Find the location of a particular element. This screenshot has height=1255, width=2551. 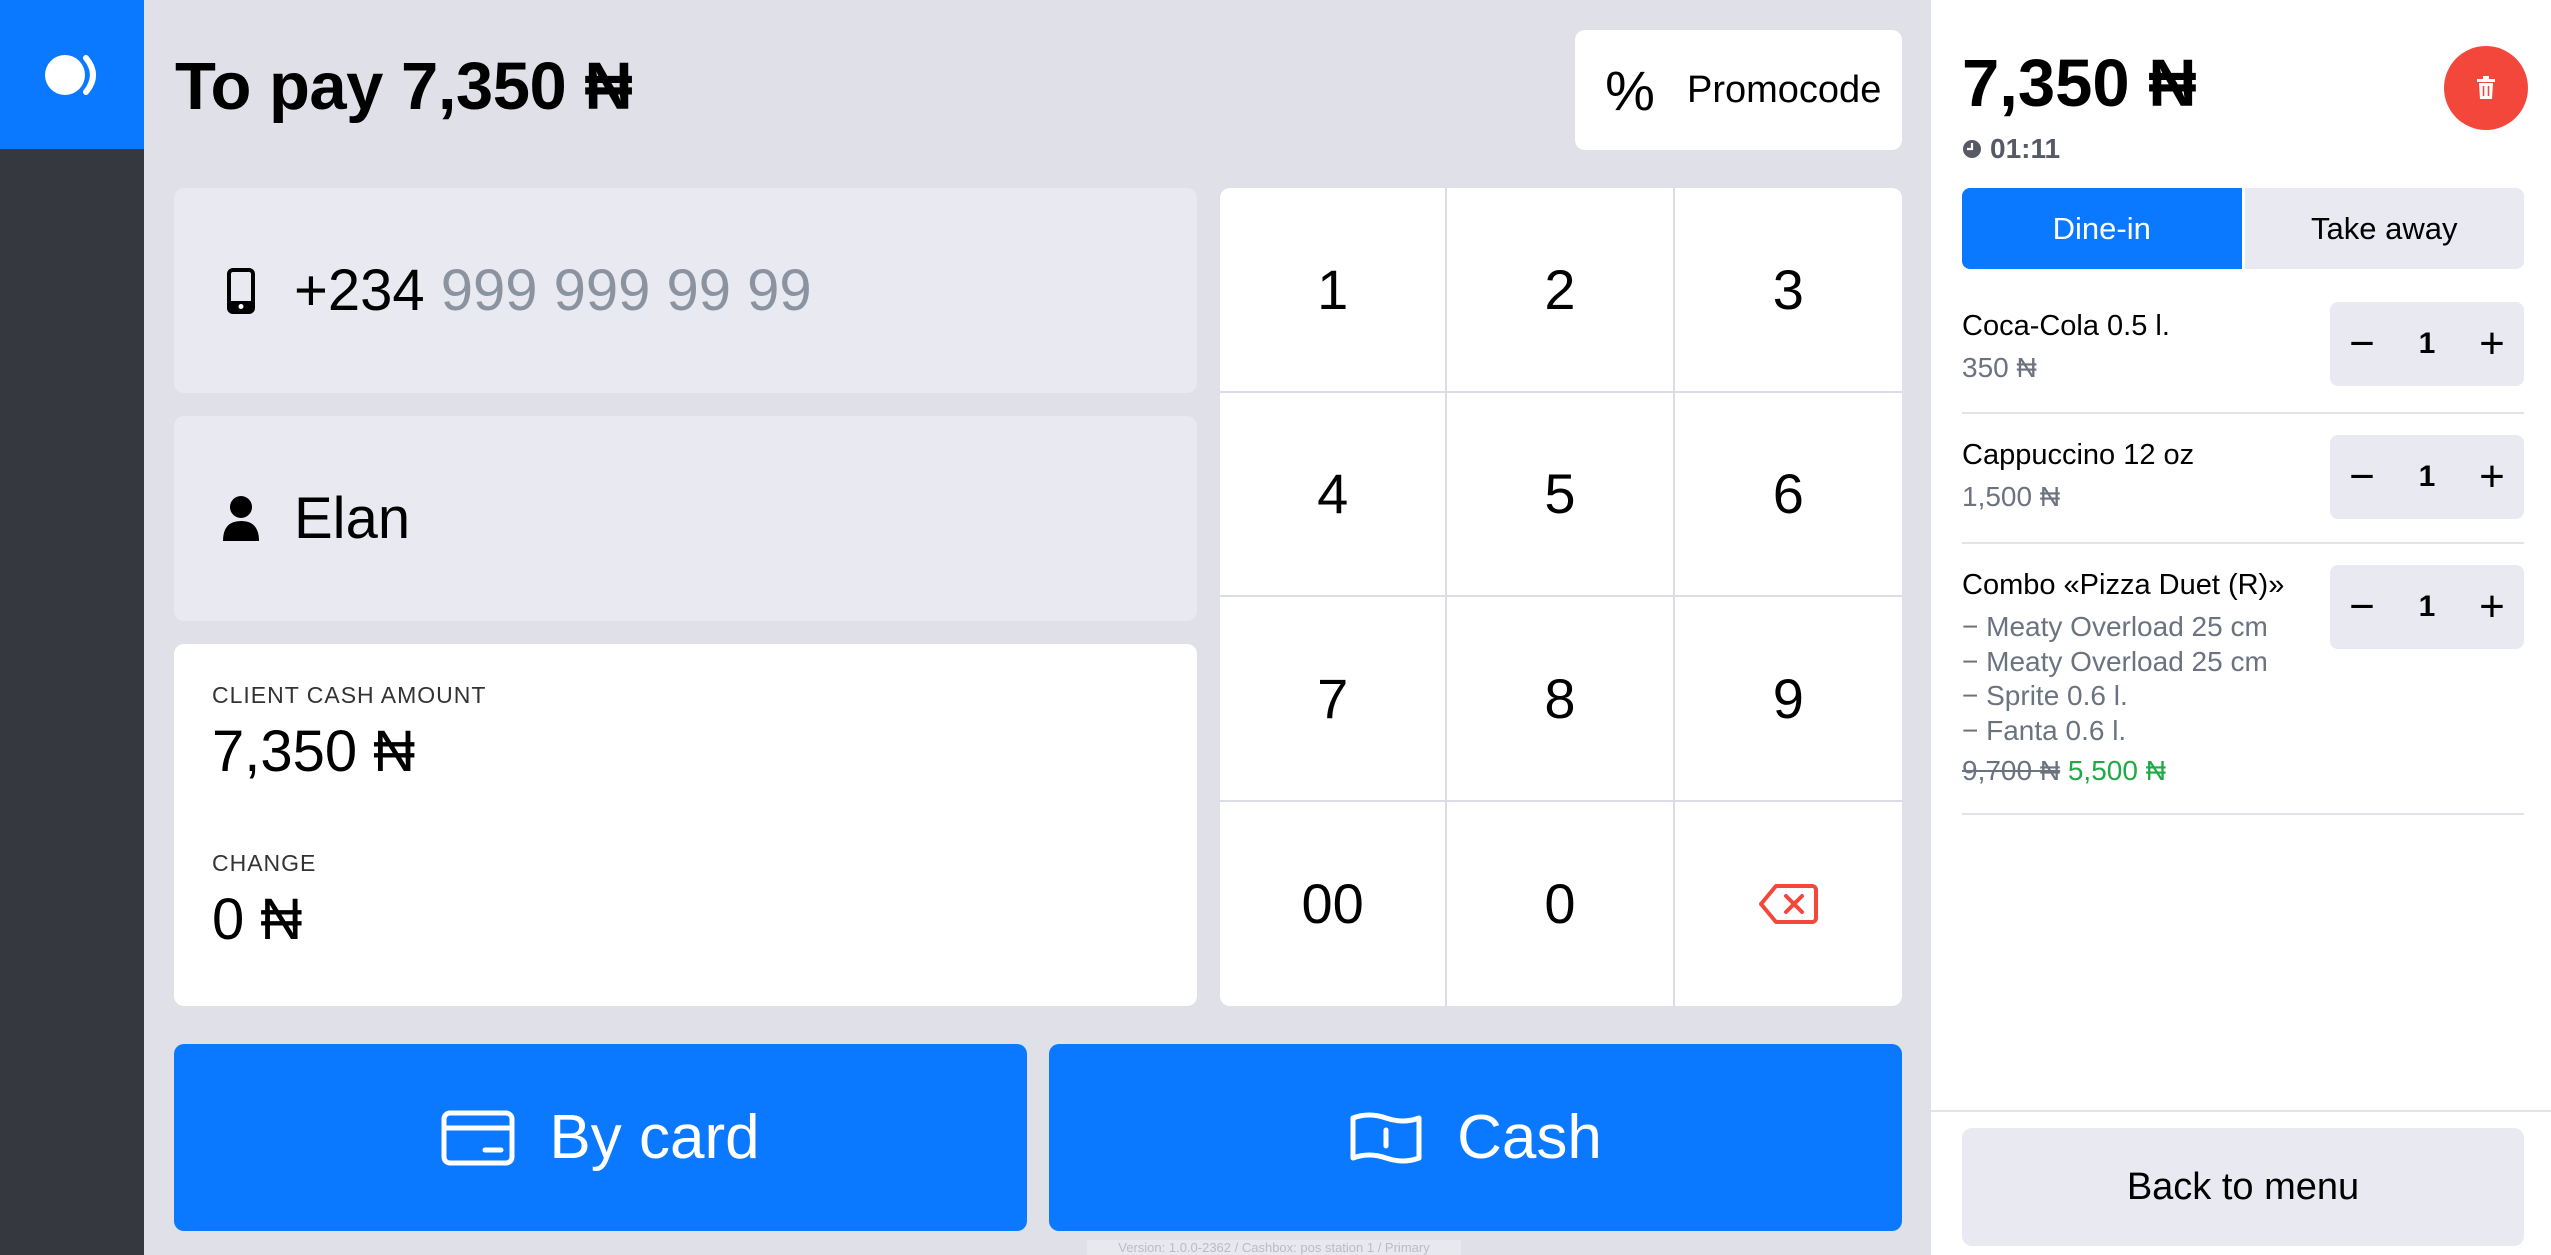

combo-component: − Sprite 0.6 l. is located at coordinates (2045, 695).